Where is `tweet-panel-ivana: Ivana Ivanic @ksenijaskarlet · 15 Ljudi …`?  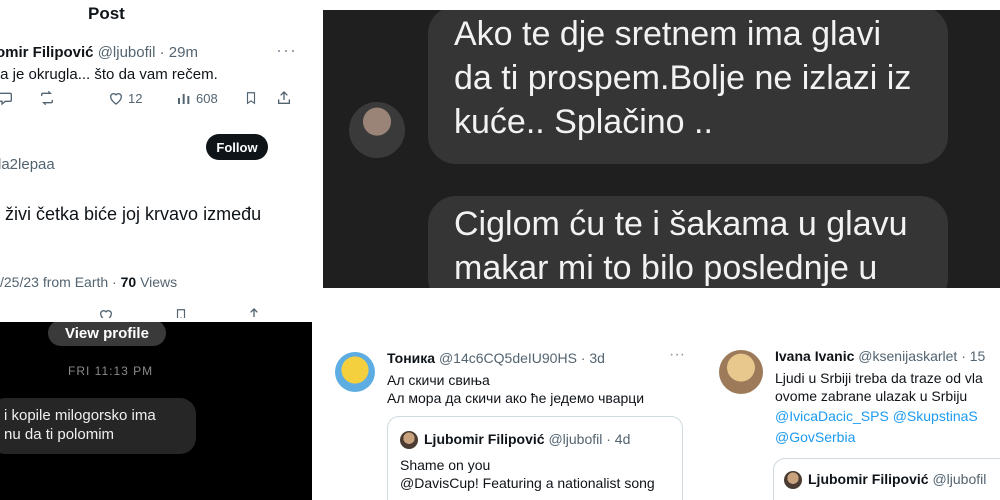 tweet-panel-ivana: Ivana Ivanic @ksenijaskarlet · 15 Ljudi … is located at coordinates (852, 420).